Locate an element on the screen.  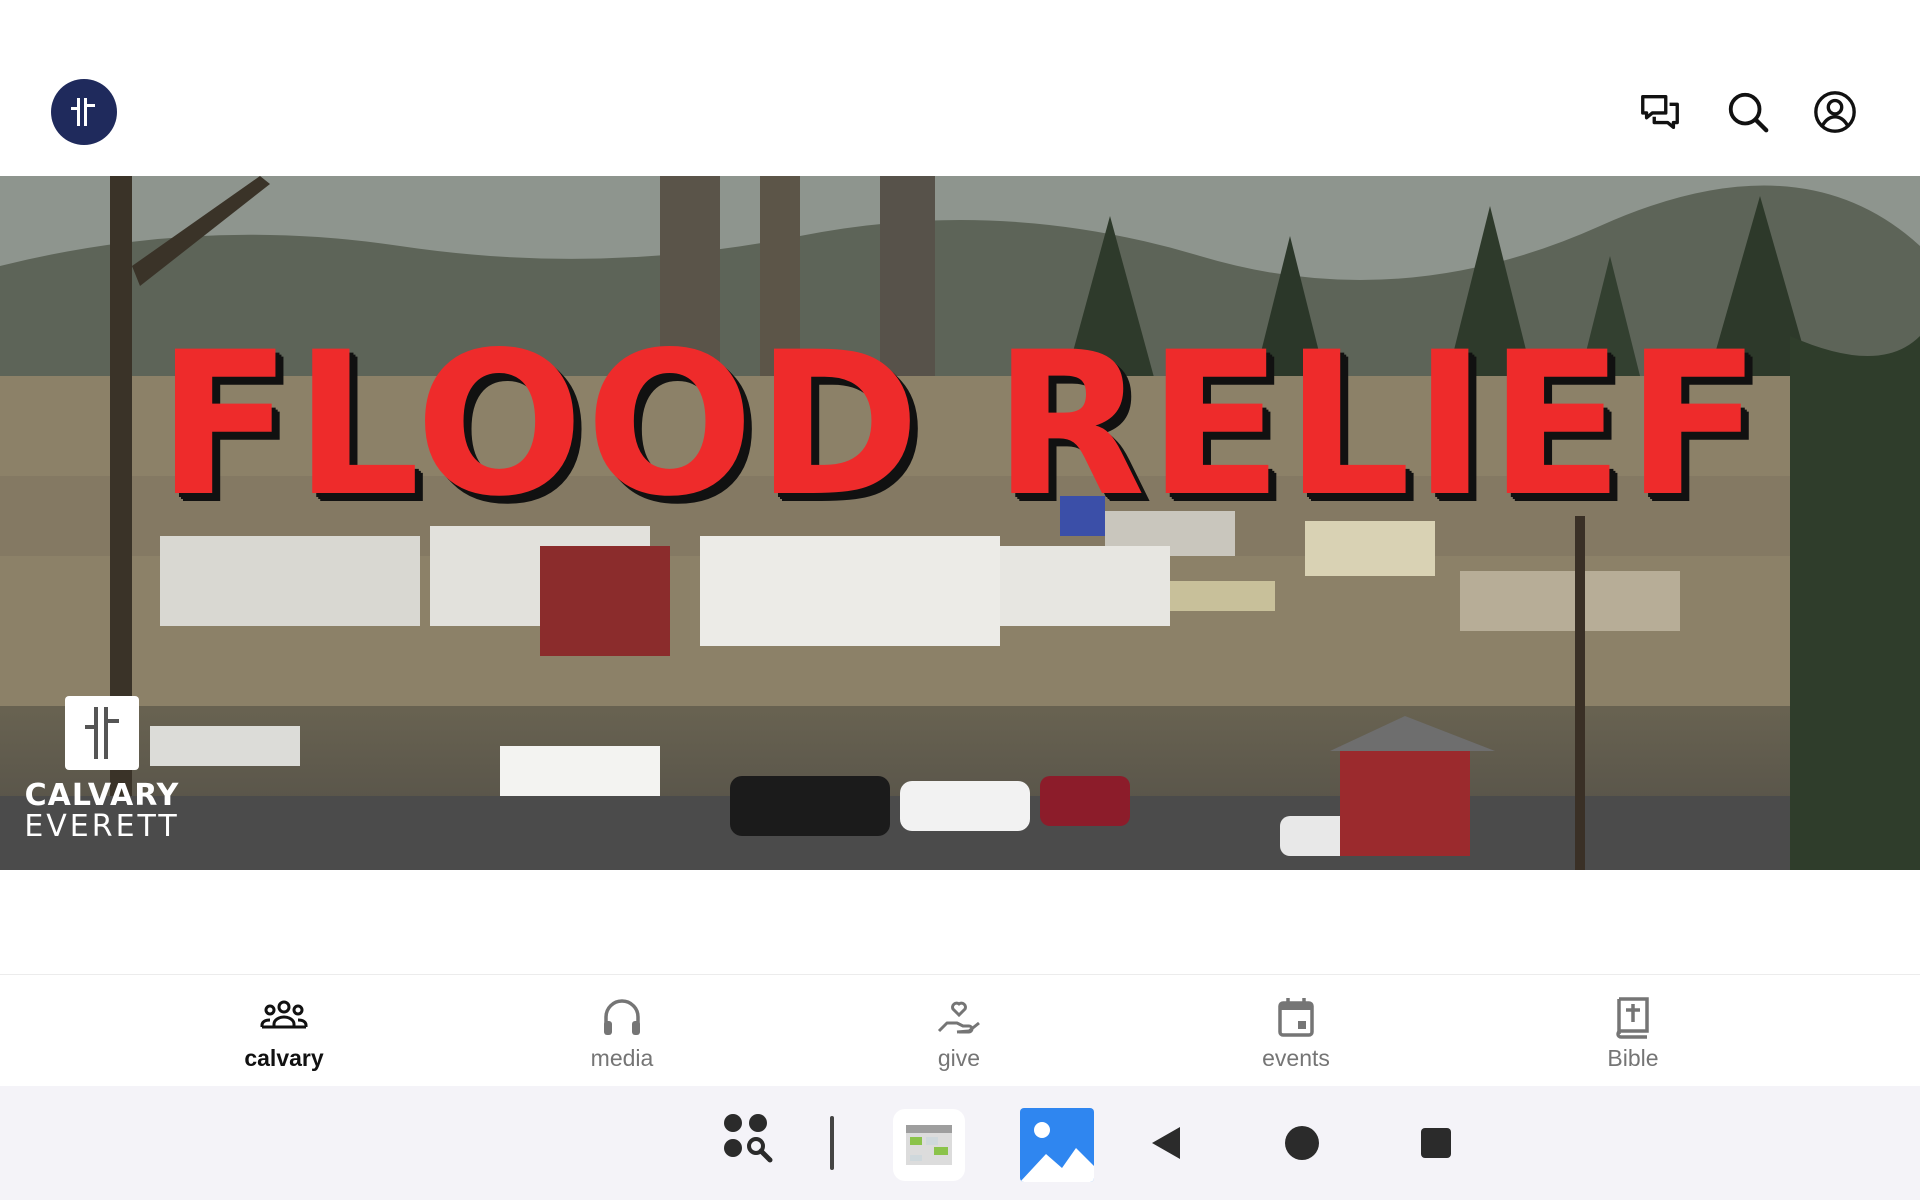
bottom-navigation: calvary media give events Bible is located at coordinates (960, 1030).